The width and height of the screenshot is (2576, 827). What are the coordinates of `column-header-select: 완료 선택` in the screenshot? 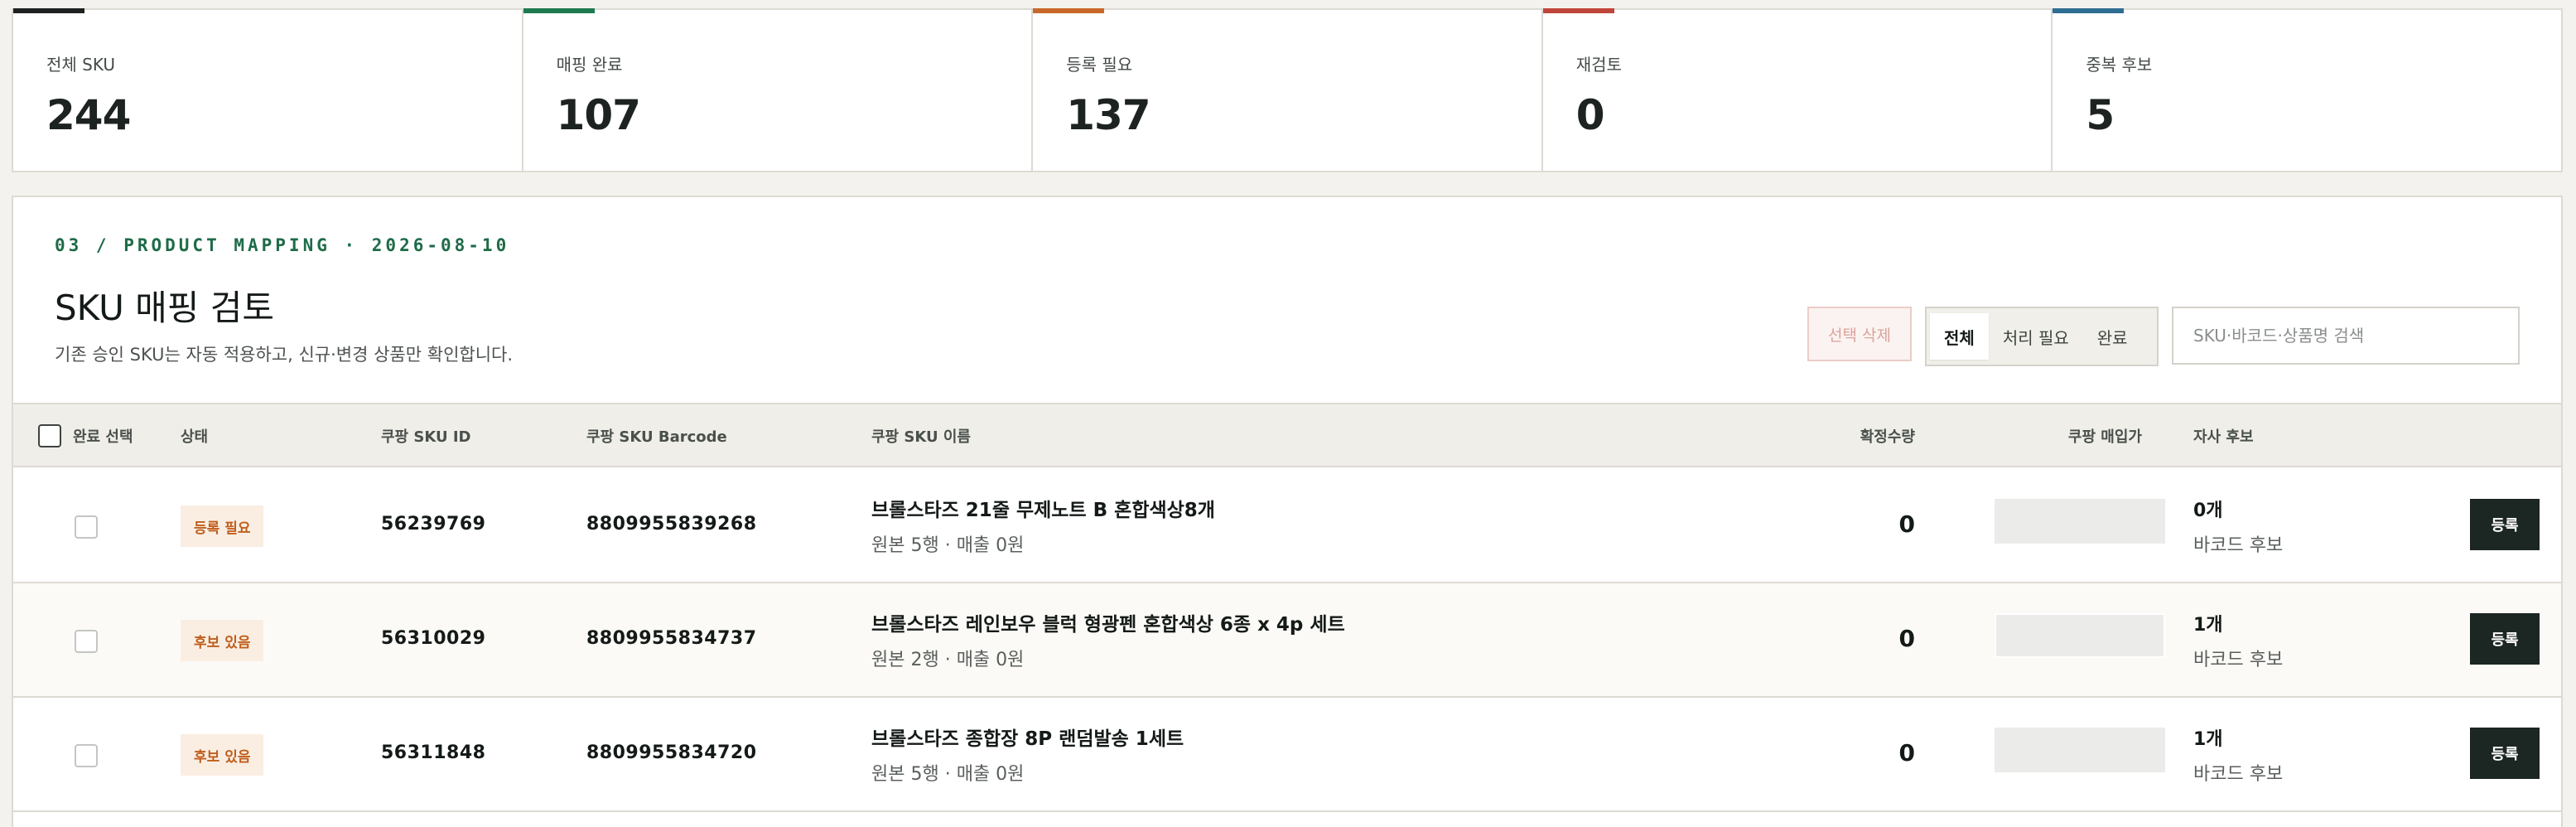 It's located at (103, 437).